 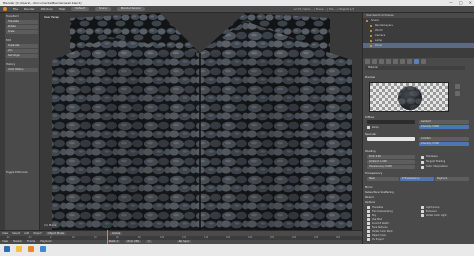 I want to click on menu-file: File, so click(x=15, y=9).